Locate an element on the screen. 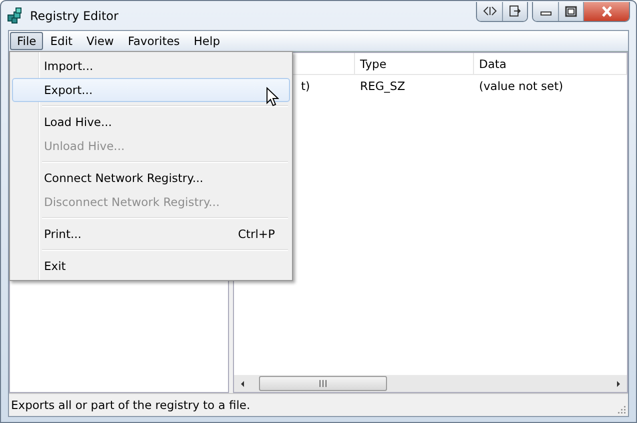  menu-item: Print... Ctrl+P is located at coordinates (151, 234).